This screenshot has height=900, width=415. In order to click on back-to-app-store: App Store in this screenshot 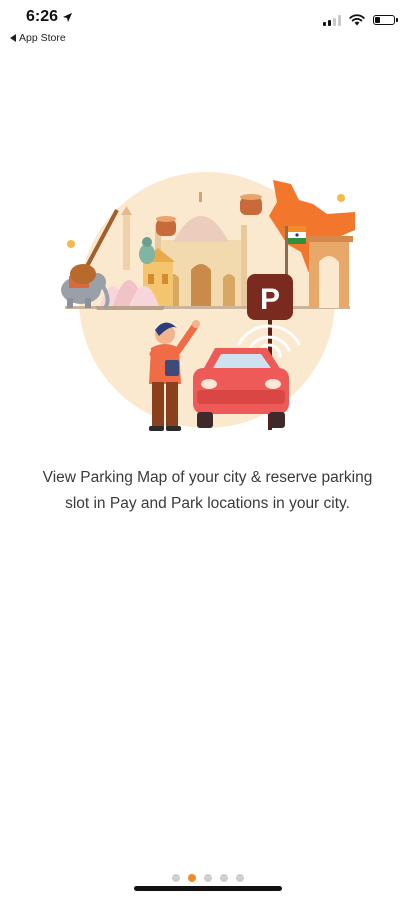, I will do `click(38, 38)`.